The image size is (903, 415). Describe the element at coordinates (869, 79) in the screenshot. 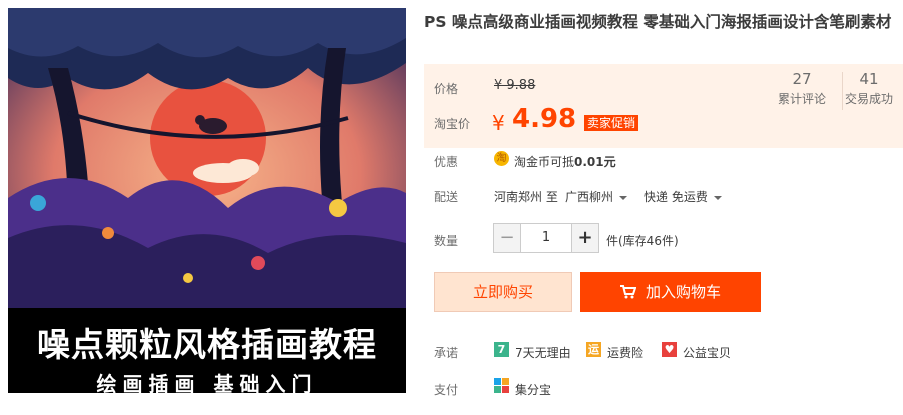

I see `sales-count: 41` at that location.